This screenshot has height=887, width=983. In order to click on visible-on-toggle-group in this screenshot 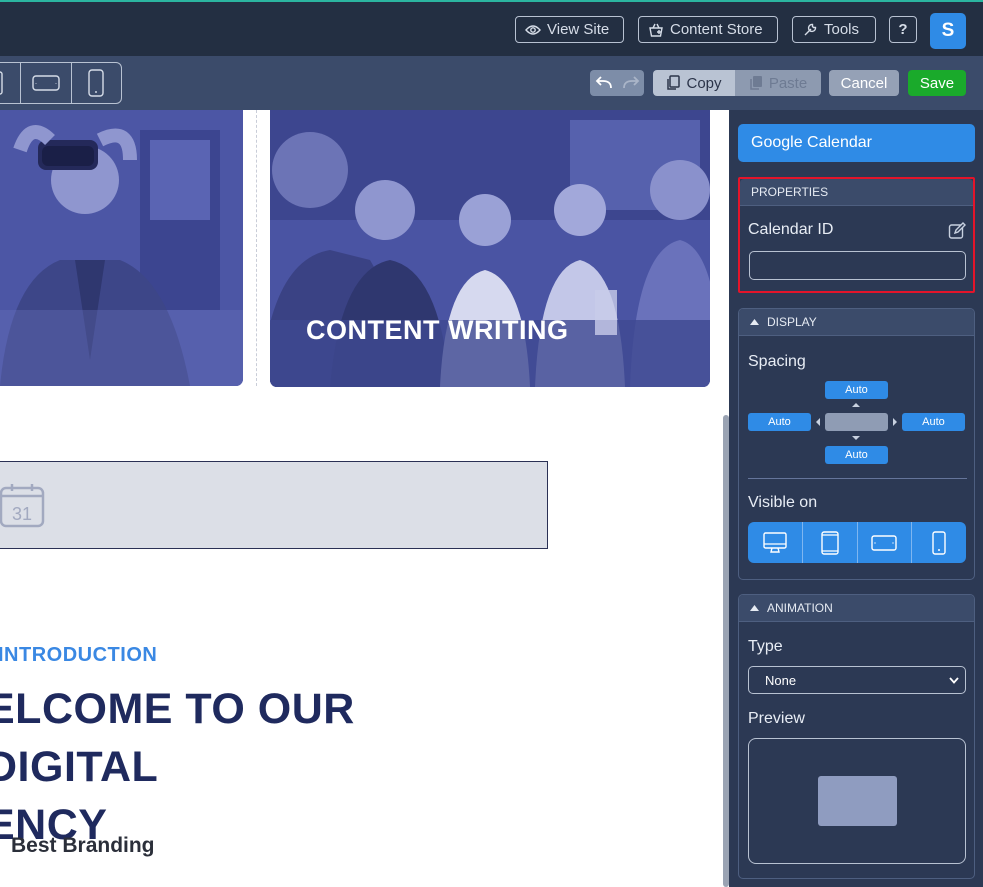, I will do `click(857, 542)`.